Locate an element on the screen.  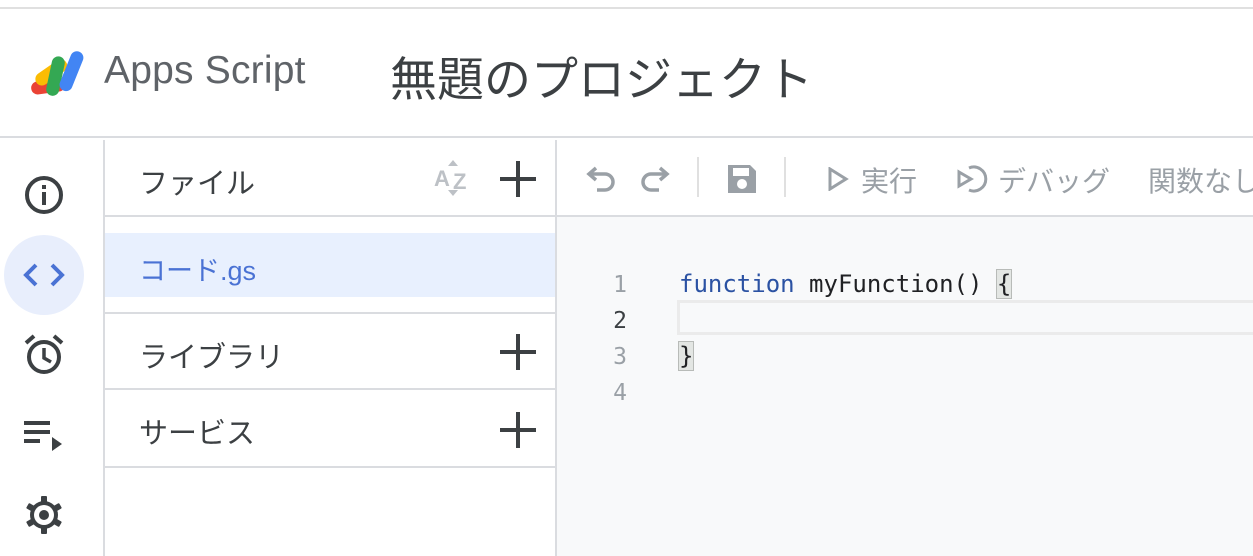
playlist-play-icon is located at coordinates (43, 436).